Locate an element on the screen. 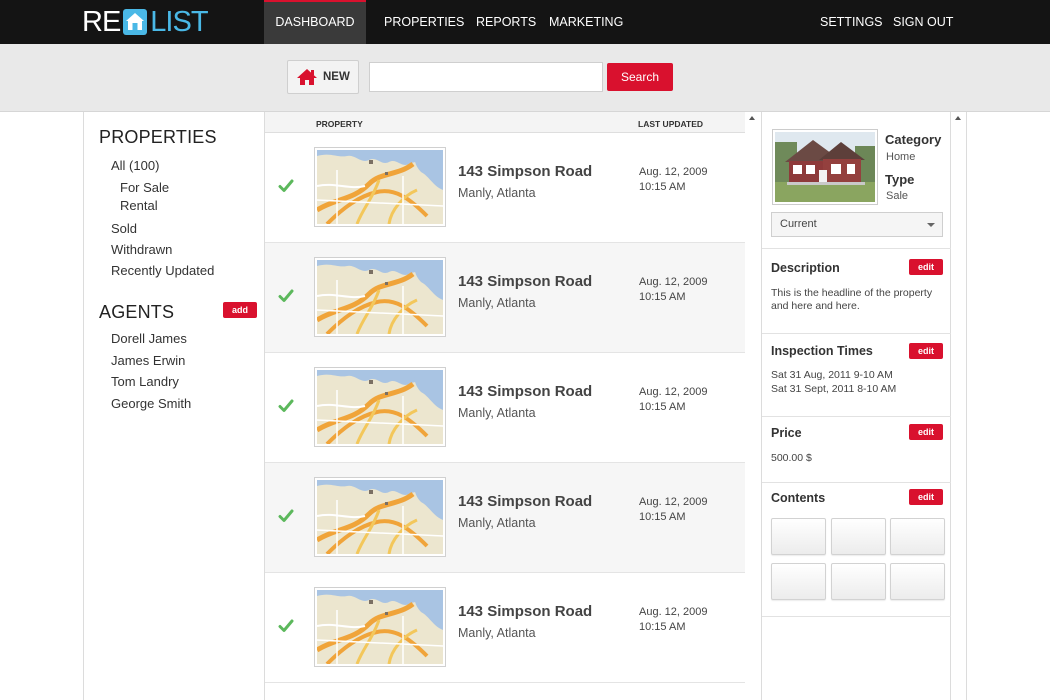 Image resolution: width=1050 pixels, height=700 pixels. price-value: 500.00 $ is located at coordinates (791, 458).